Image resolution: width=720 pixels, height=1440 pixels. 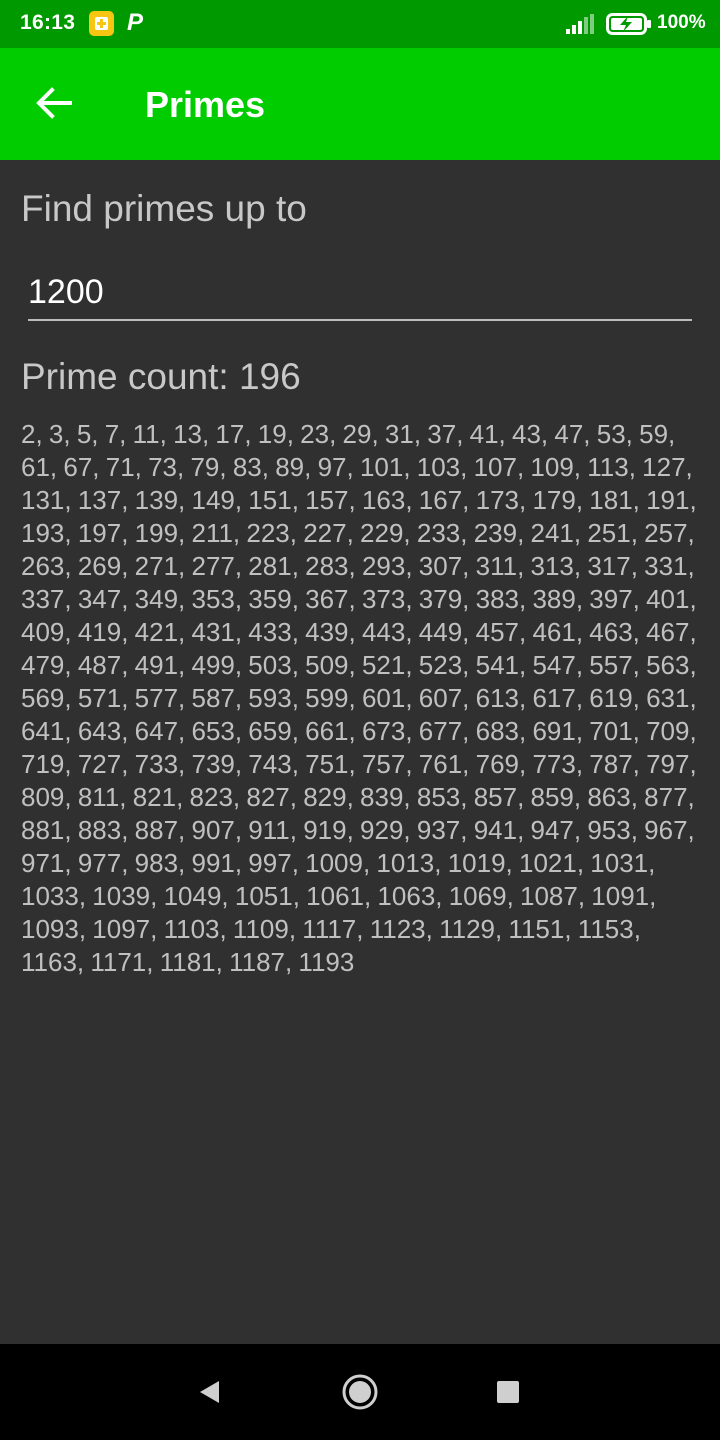 What do you see at coordinates (164, 208) in the screenshot?
I see `prompt-label: Find primes up to` at bounding box center [164, 208].